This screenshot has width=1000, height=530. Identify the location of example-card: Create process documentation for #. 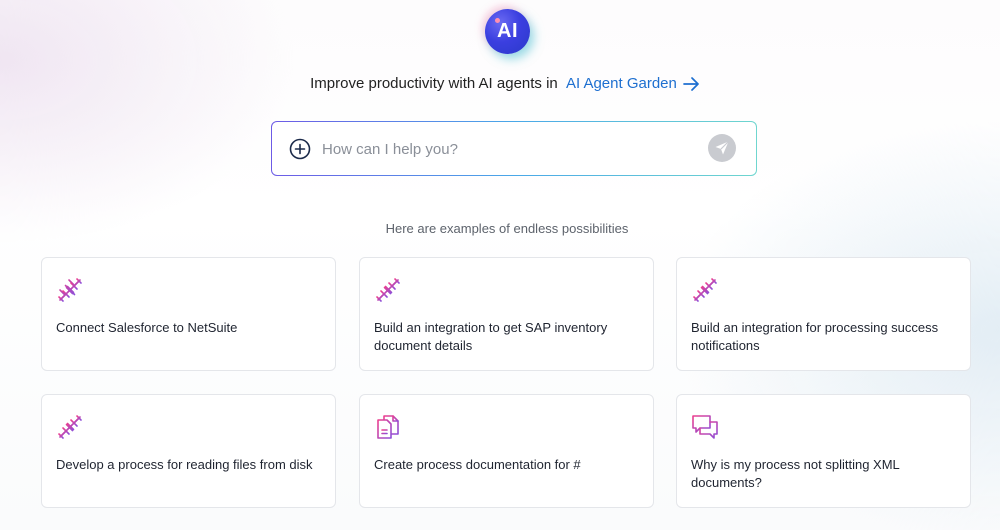
(506, 451).